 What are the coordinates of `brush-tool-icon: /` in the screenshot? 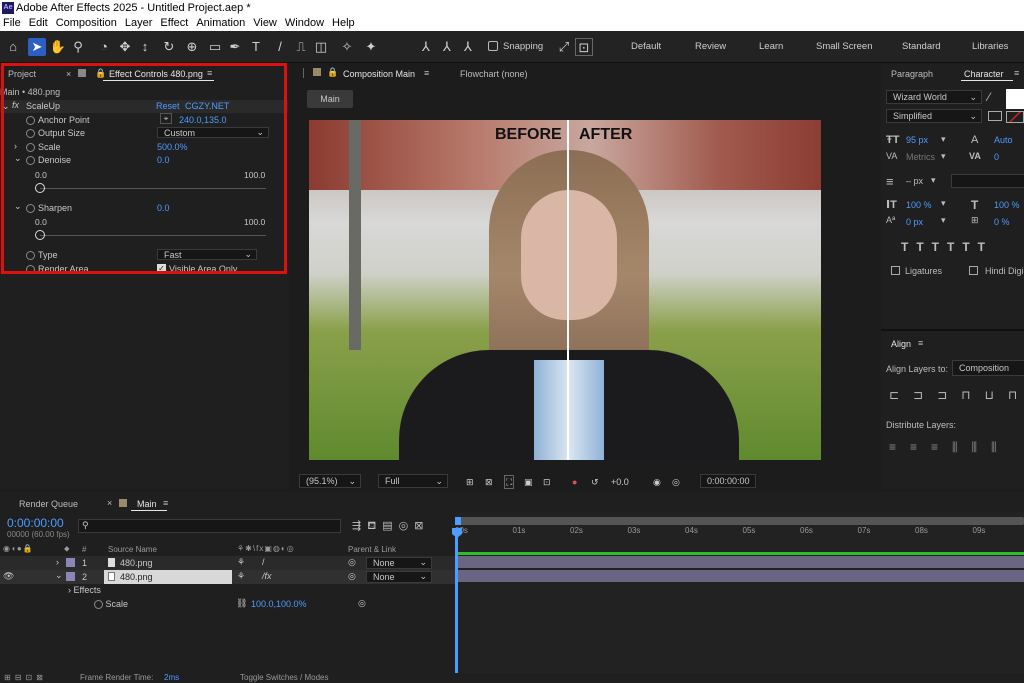 It's located at (280, 47).